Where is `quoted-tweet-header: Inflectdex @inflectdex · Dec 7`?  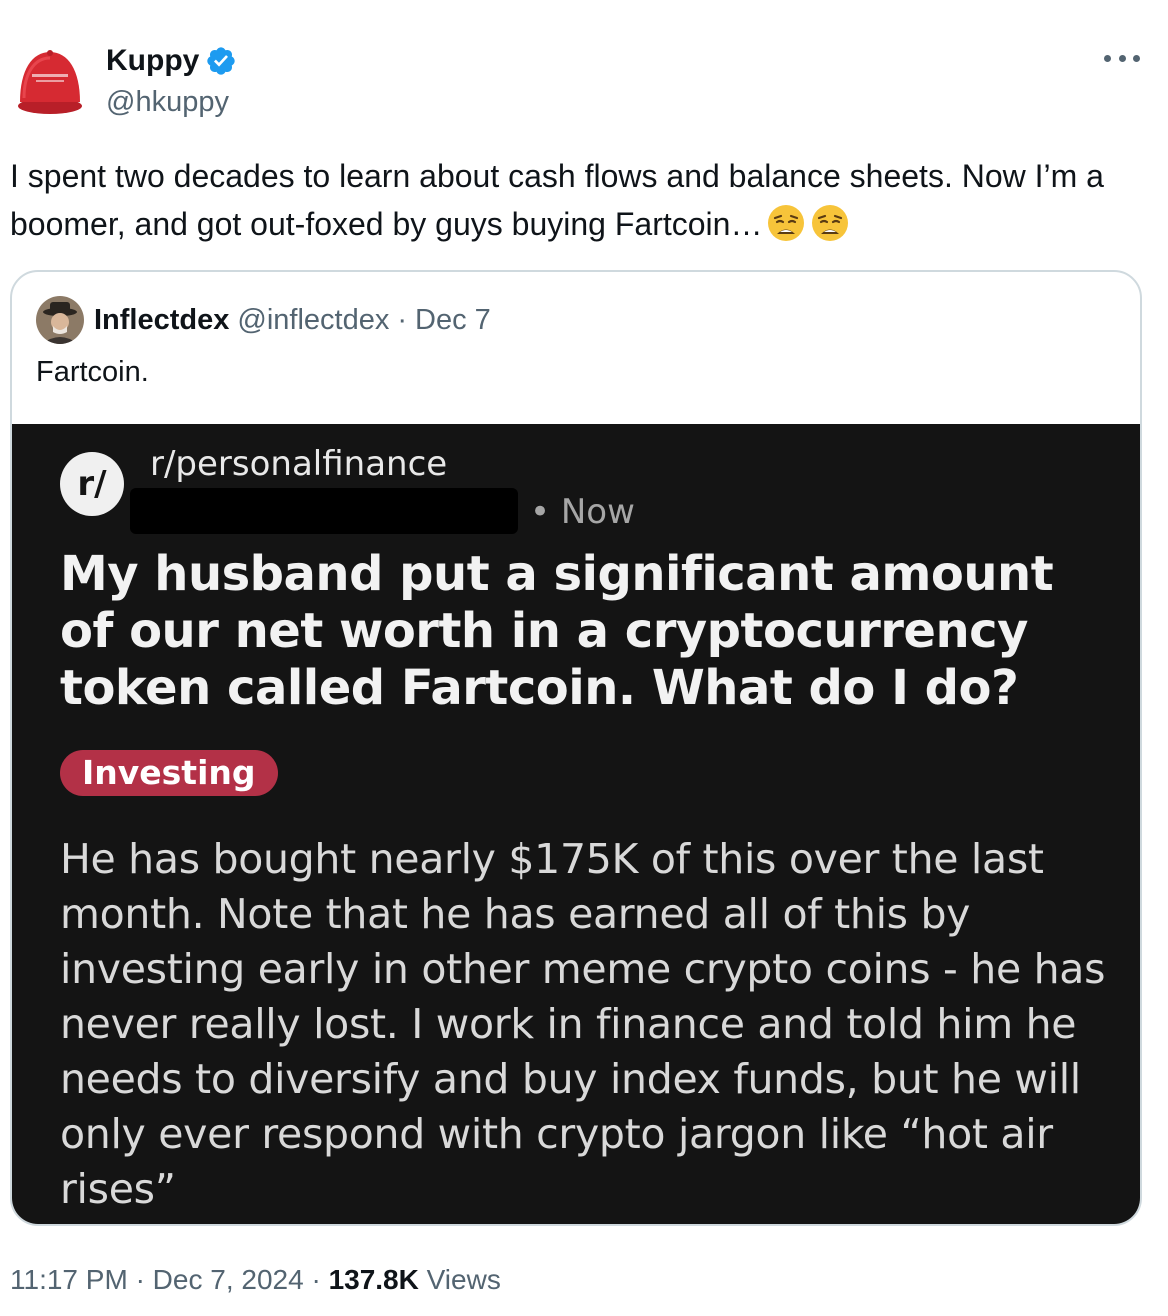
quoted-tweet-header: Inflectdex @inflectdex · Dec 7 is located at coordinates (263, 320).